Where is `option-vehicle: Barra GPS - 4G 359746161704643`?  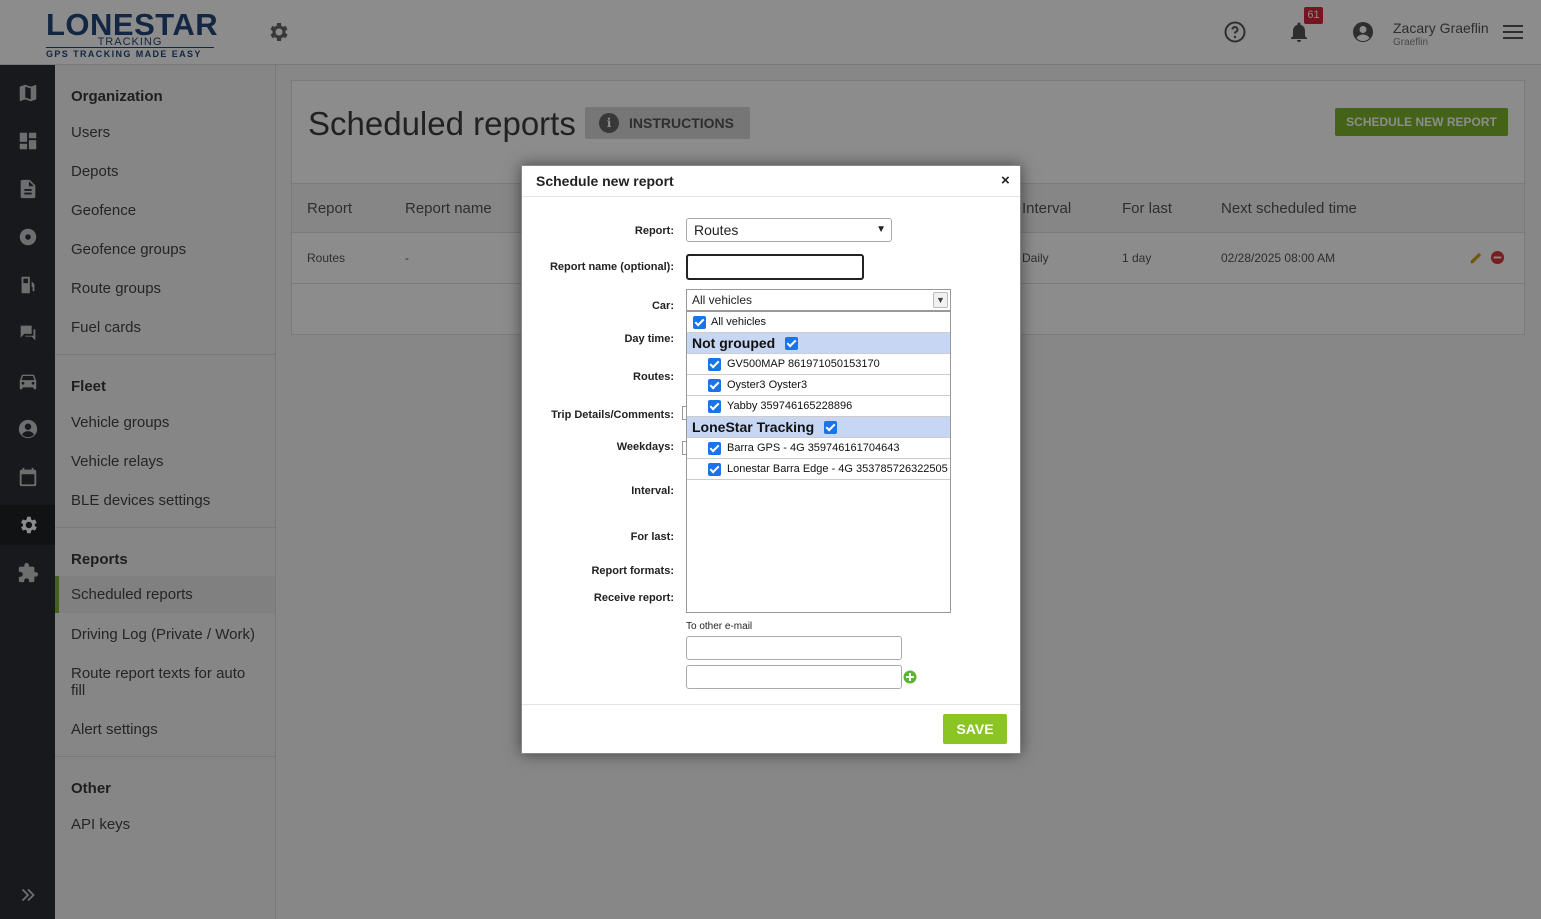 option-vehicle: Barra GPS - 4G 359746161704643 is located at coordinates (818, 448).